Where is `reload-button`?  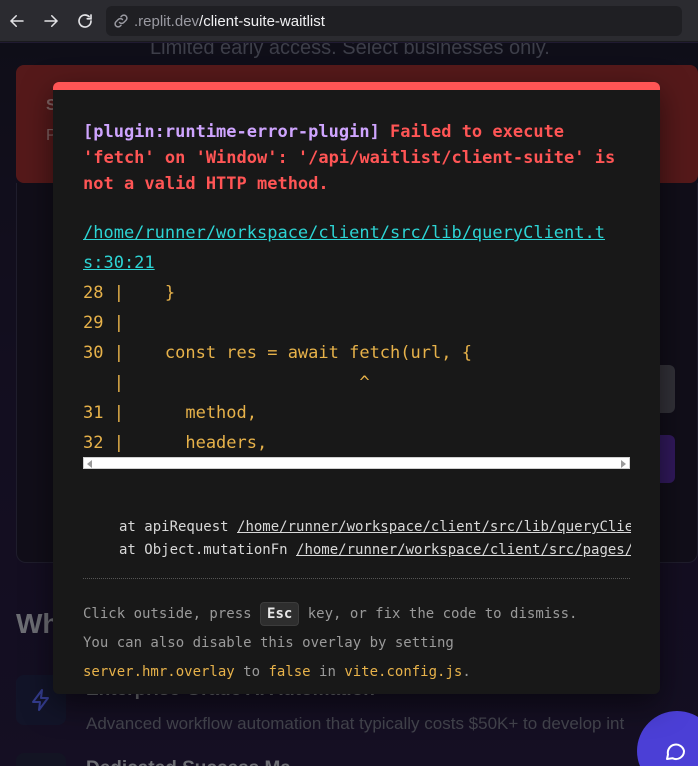 reload-button is located at coordinates (85, 21).